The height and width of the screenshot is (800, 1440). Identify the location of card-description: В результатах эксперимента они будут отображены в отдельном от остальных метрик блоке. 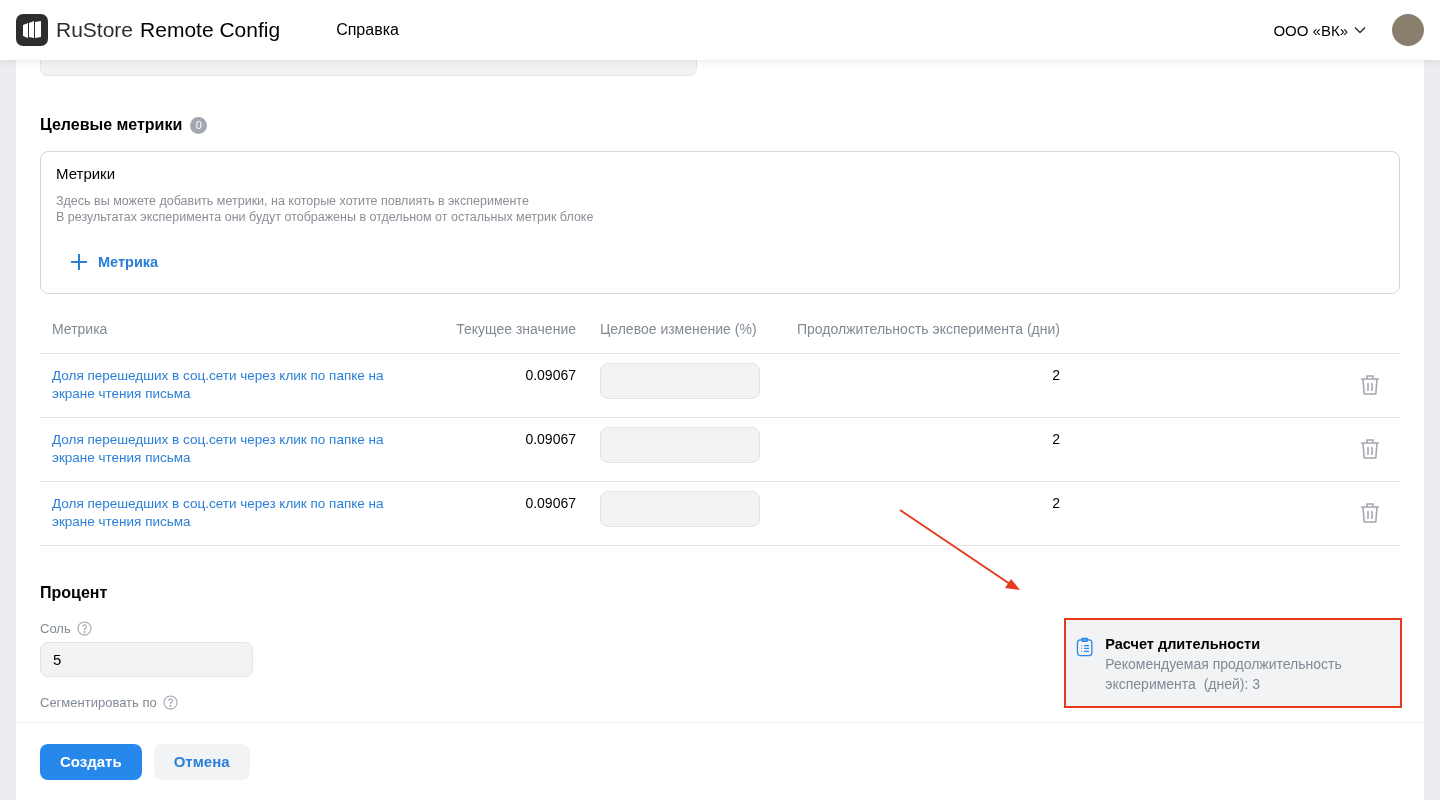
(325, 217).